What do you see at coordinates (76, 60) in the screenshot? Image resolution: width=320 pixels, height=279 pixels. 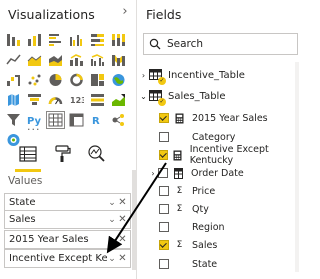 I see `line-and-column-chart-icon` at bounding box center [76, 60].